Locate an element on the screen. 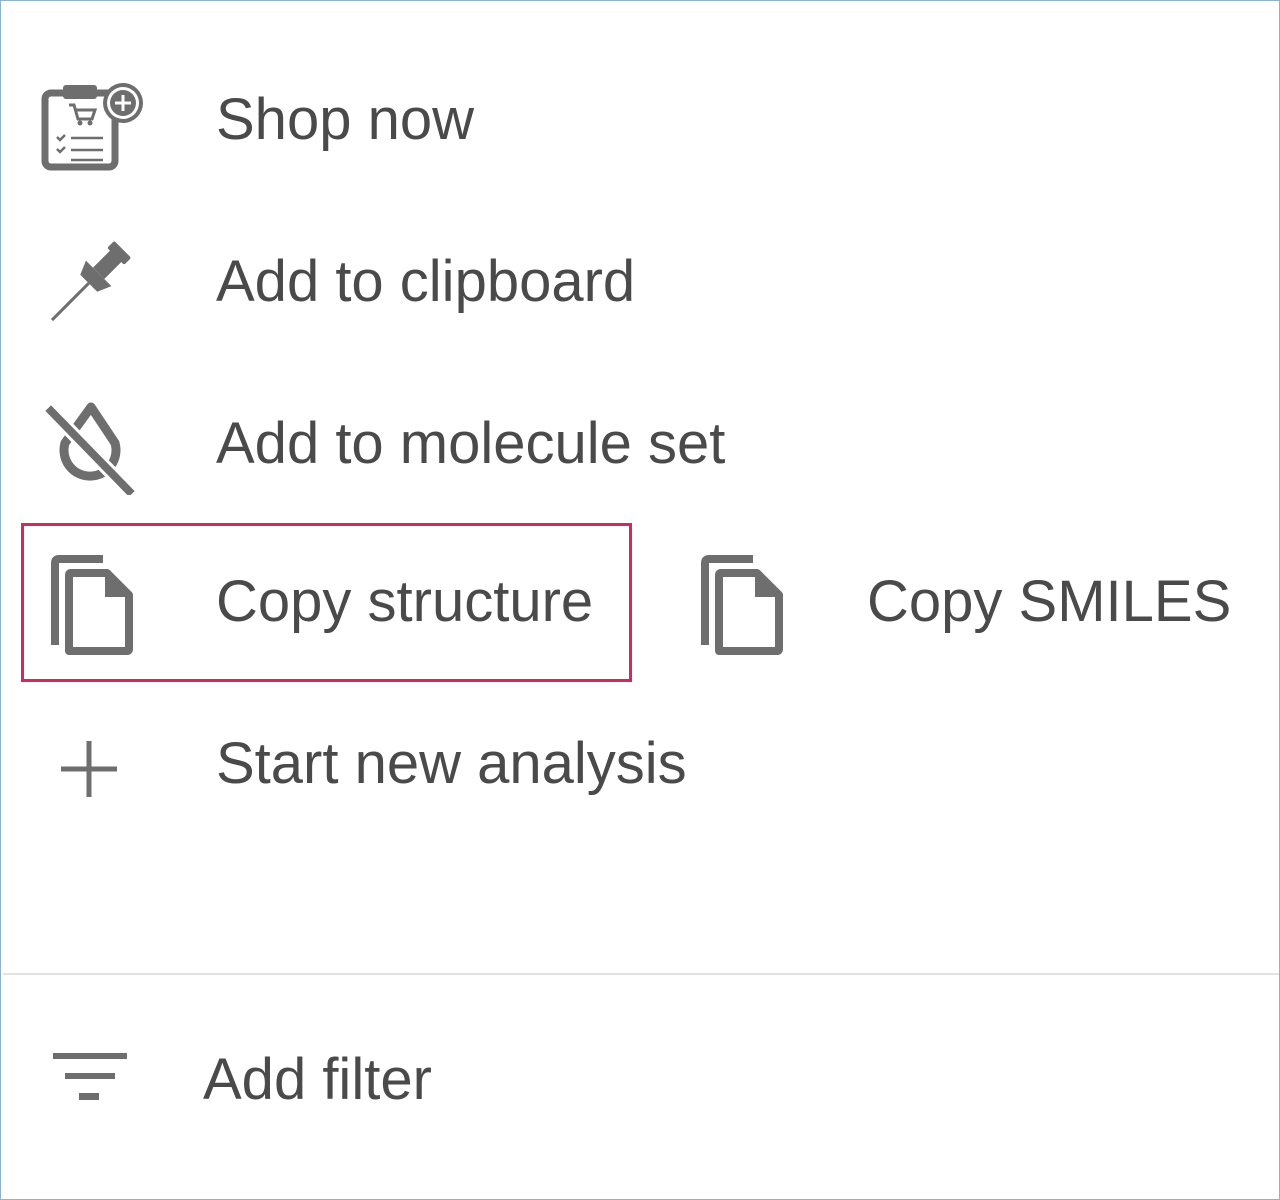  menu-item-label: Copy structure is located at coordinates (405, 601).